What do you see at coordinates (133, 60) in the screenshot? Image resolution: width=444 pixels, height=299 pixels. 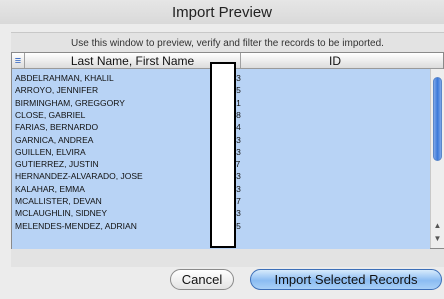 I see `column-header-name: Last Name, First Name` at bounding box center [133, 60].